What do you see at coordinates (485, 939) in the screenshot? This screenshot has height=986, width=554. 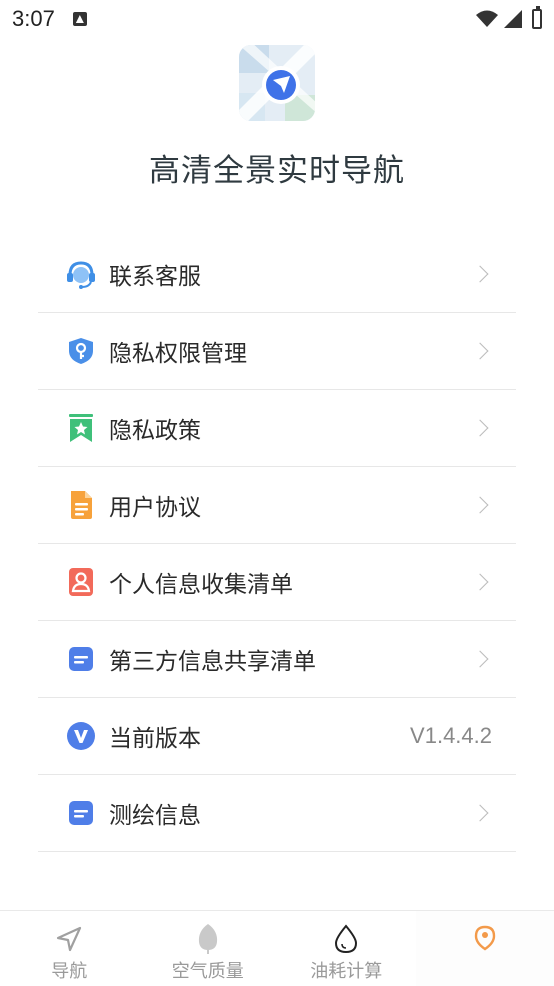 I see `pin-icon` at bounding box center [485, 939].